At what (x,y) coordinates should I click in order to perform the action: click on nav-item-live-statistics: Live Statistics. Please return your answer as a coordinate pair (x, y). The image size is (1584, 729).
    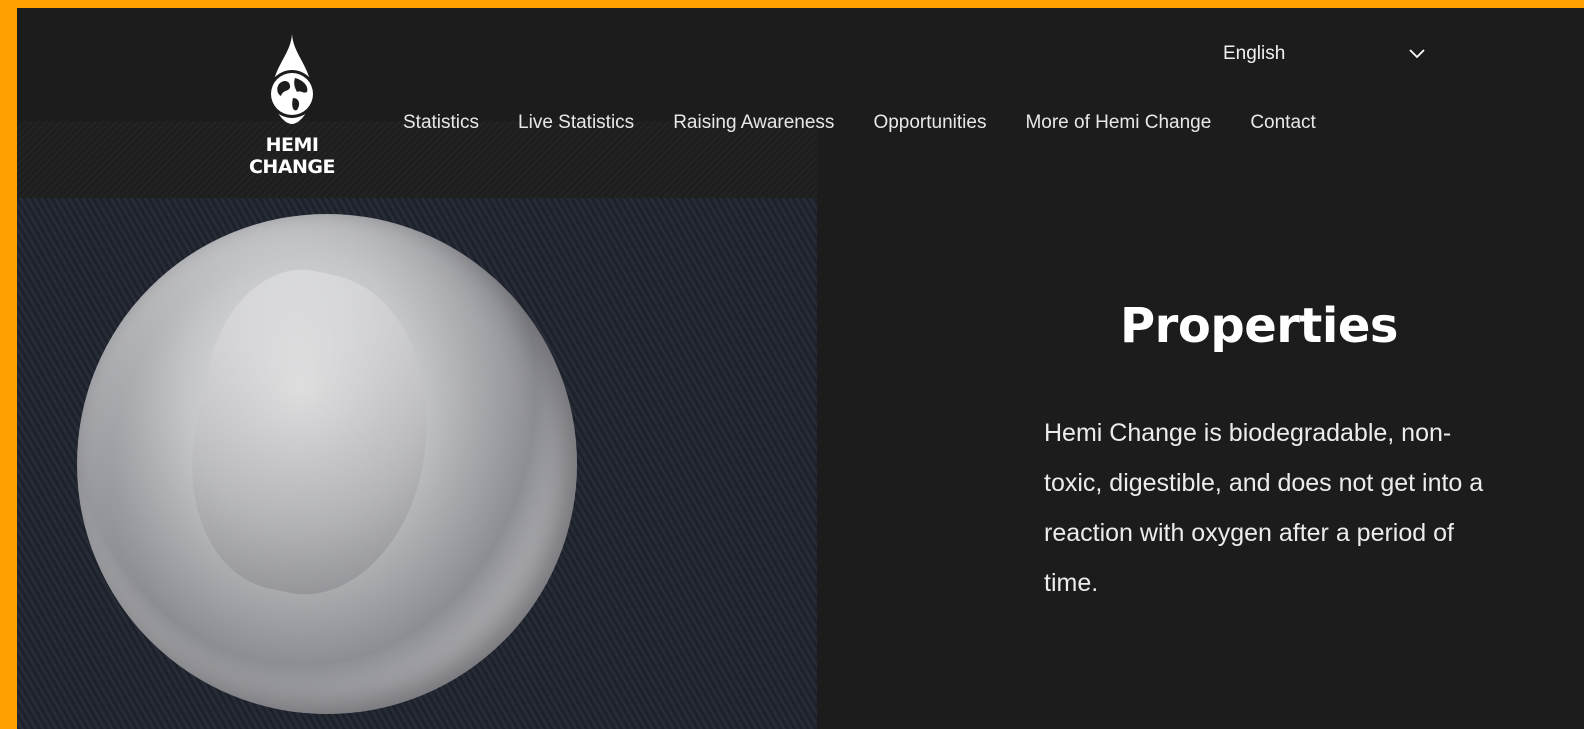
    Looking at the image, I should click on (576, 123).